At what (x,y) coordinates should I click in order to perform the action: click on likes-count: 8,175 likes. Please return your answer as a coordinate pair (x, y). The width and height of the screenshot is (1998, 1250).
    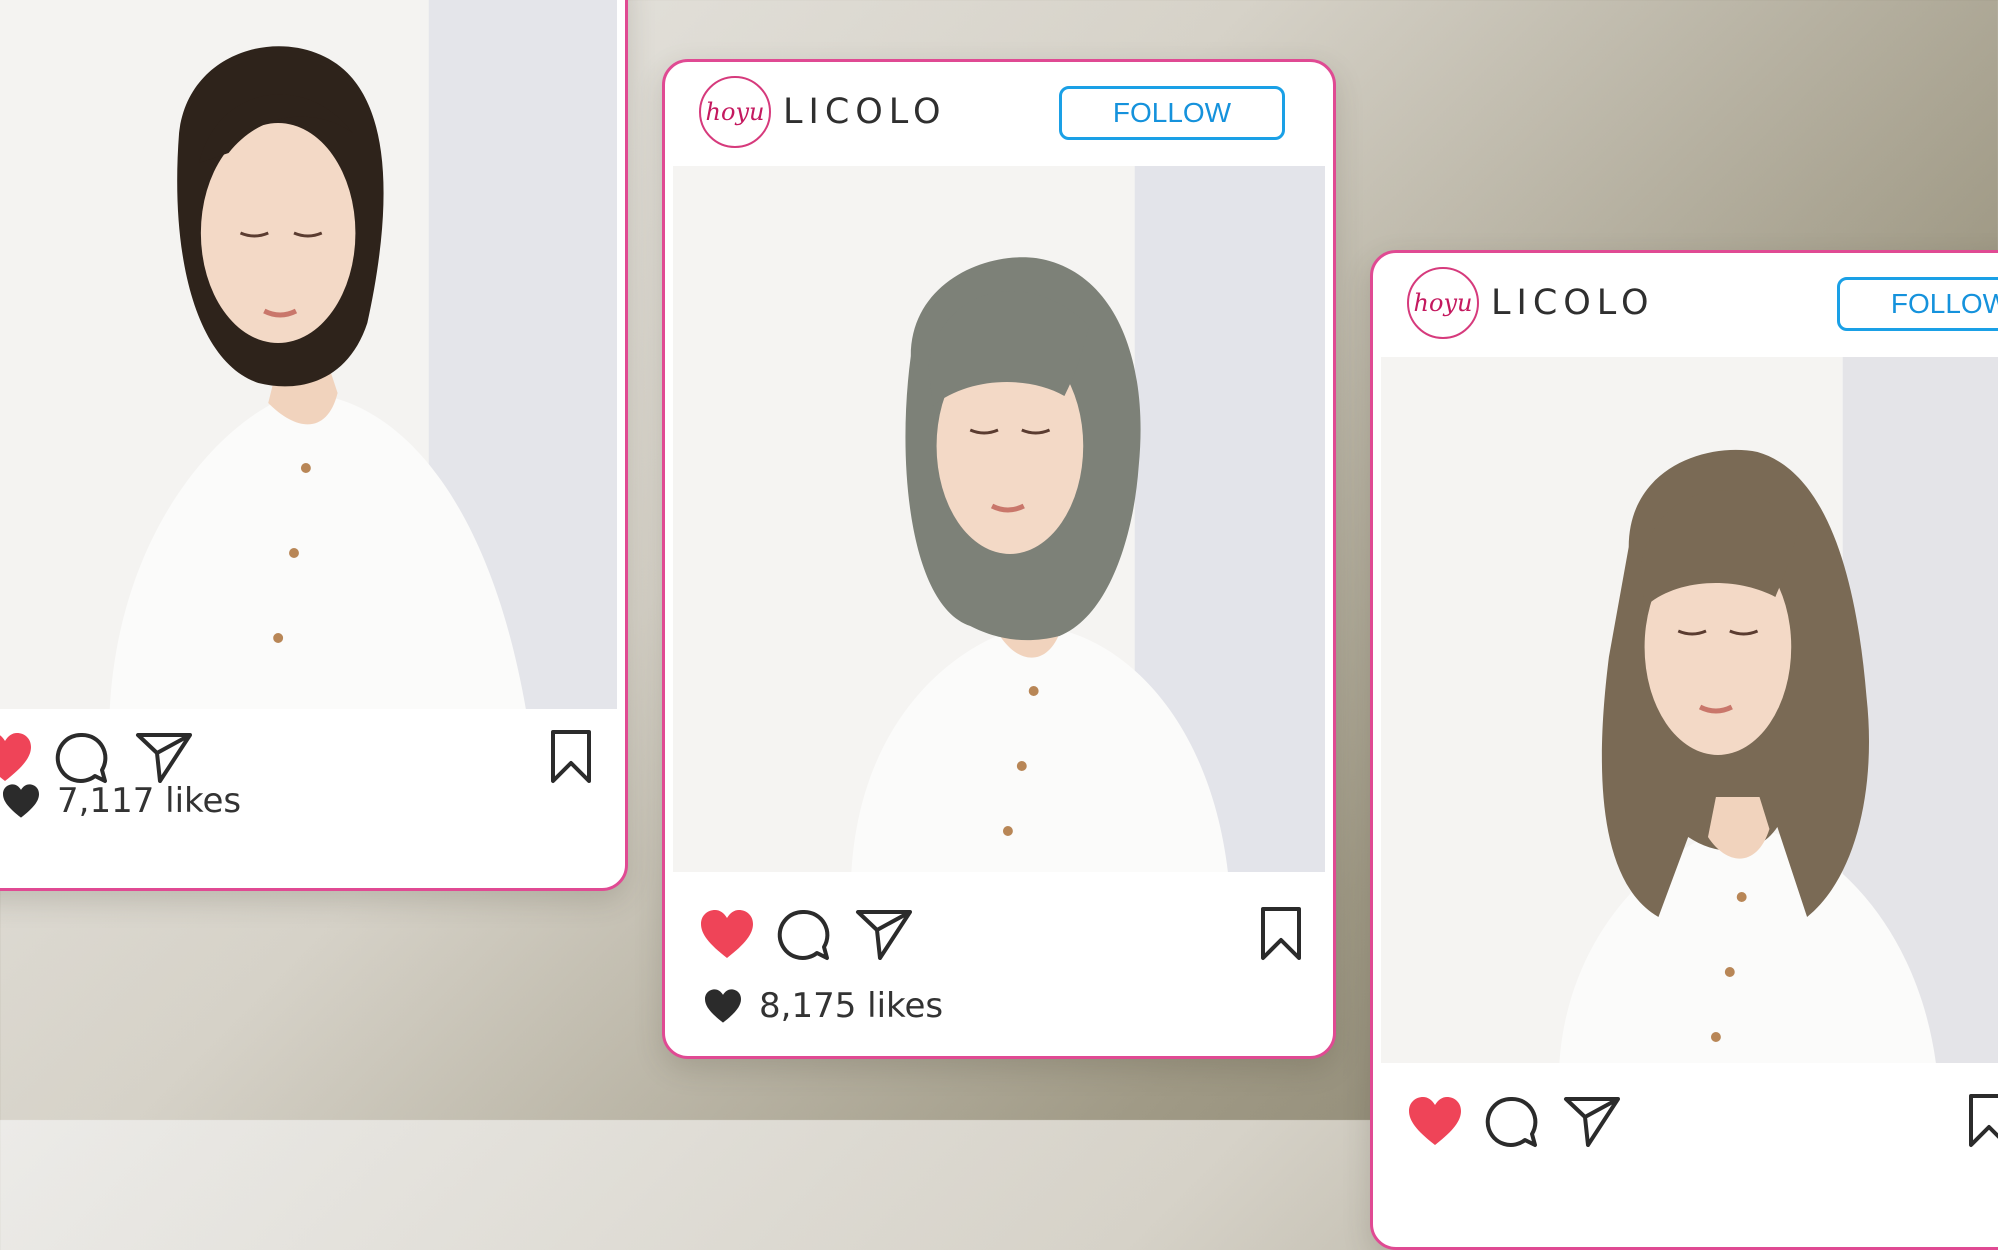
    Looking at the image, I should click on (851, 1006).